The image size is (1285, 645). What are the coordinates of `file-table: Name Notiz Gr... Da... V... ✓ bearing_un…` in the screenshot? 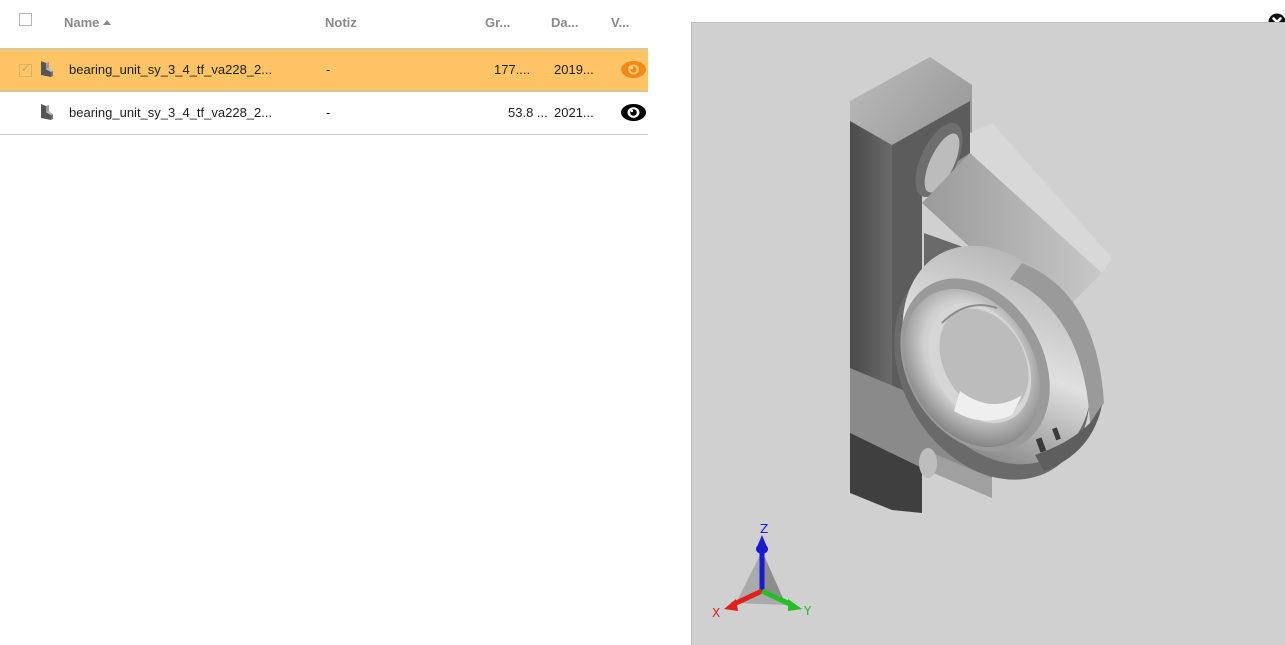 It's located at (324, 67).